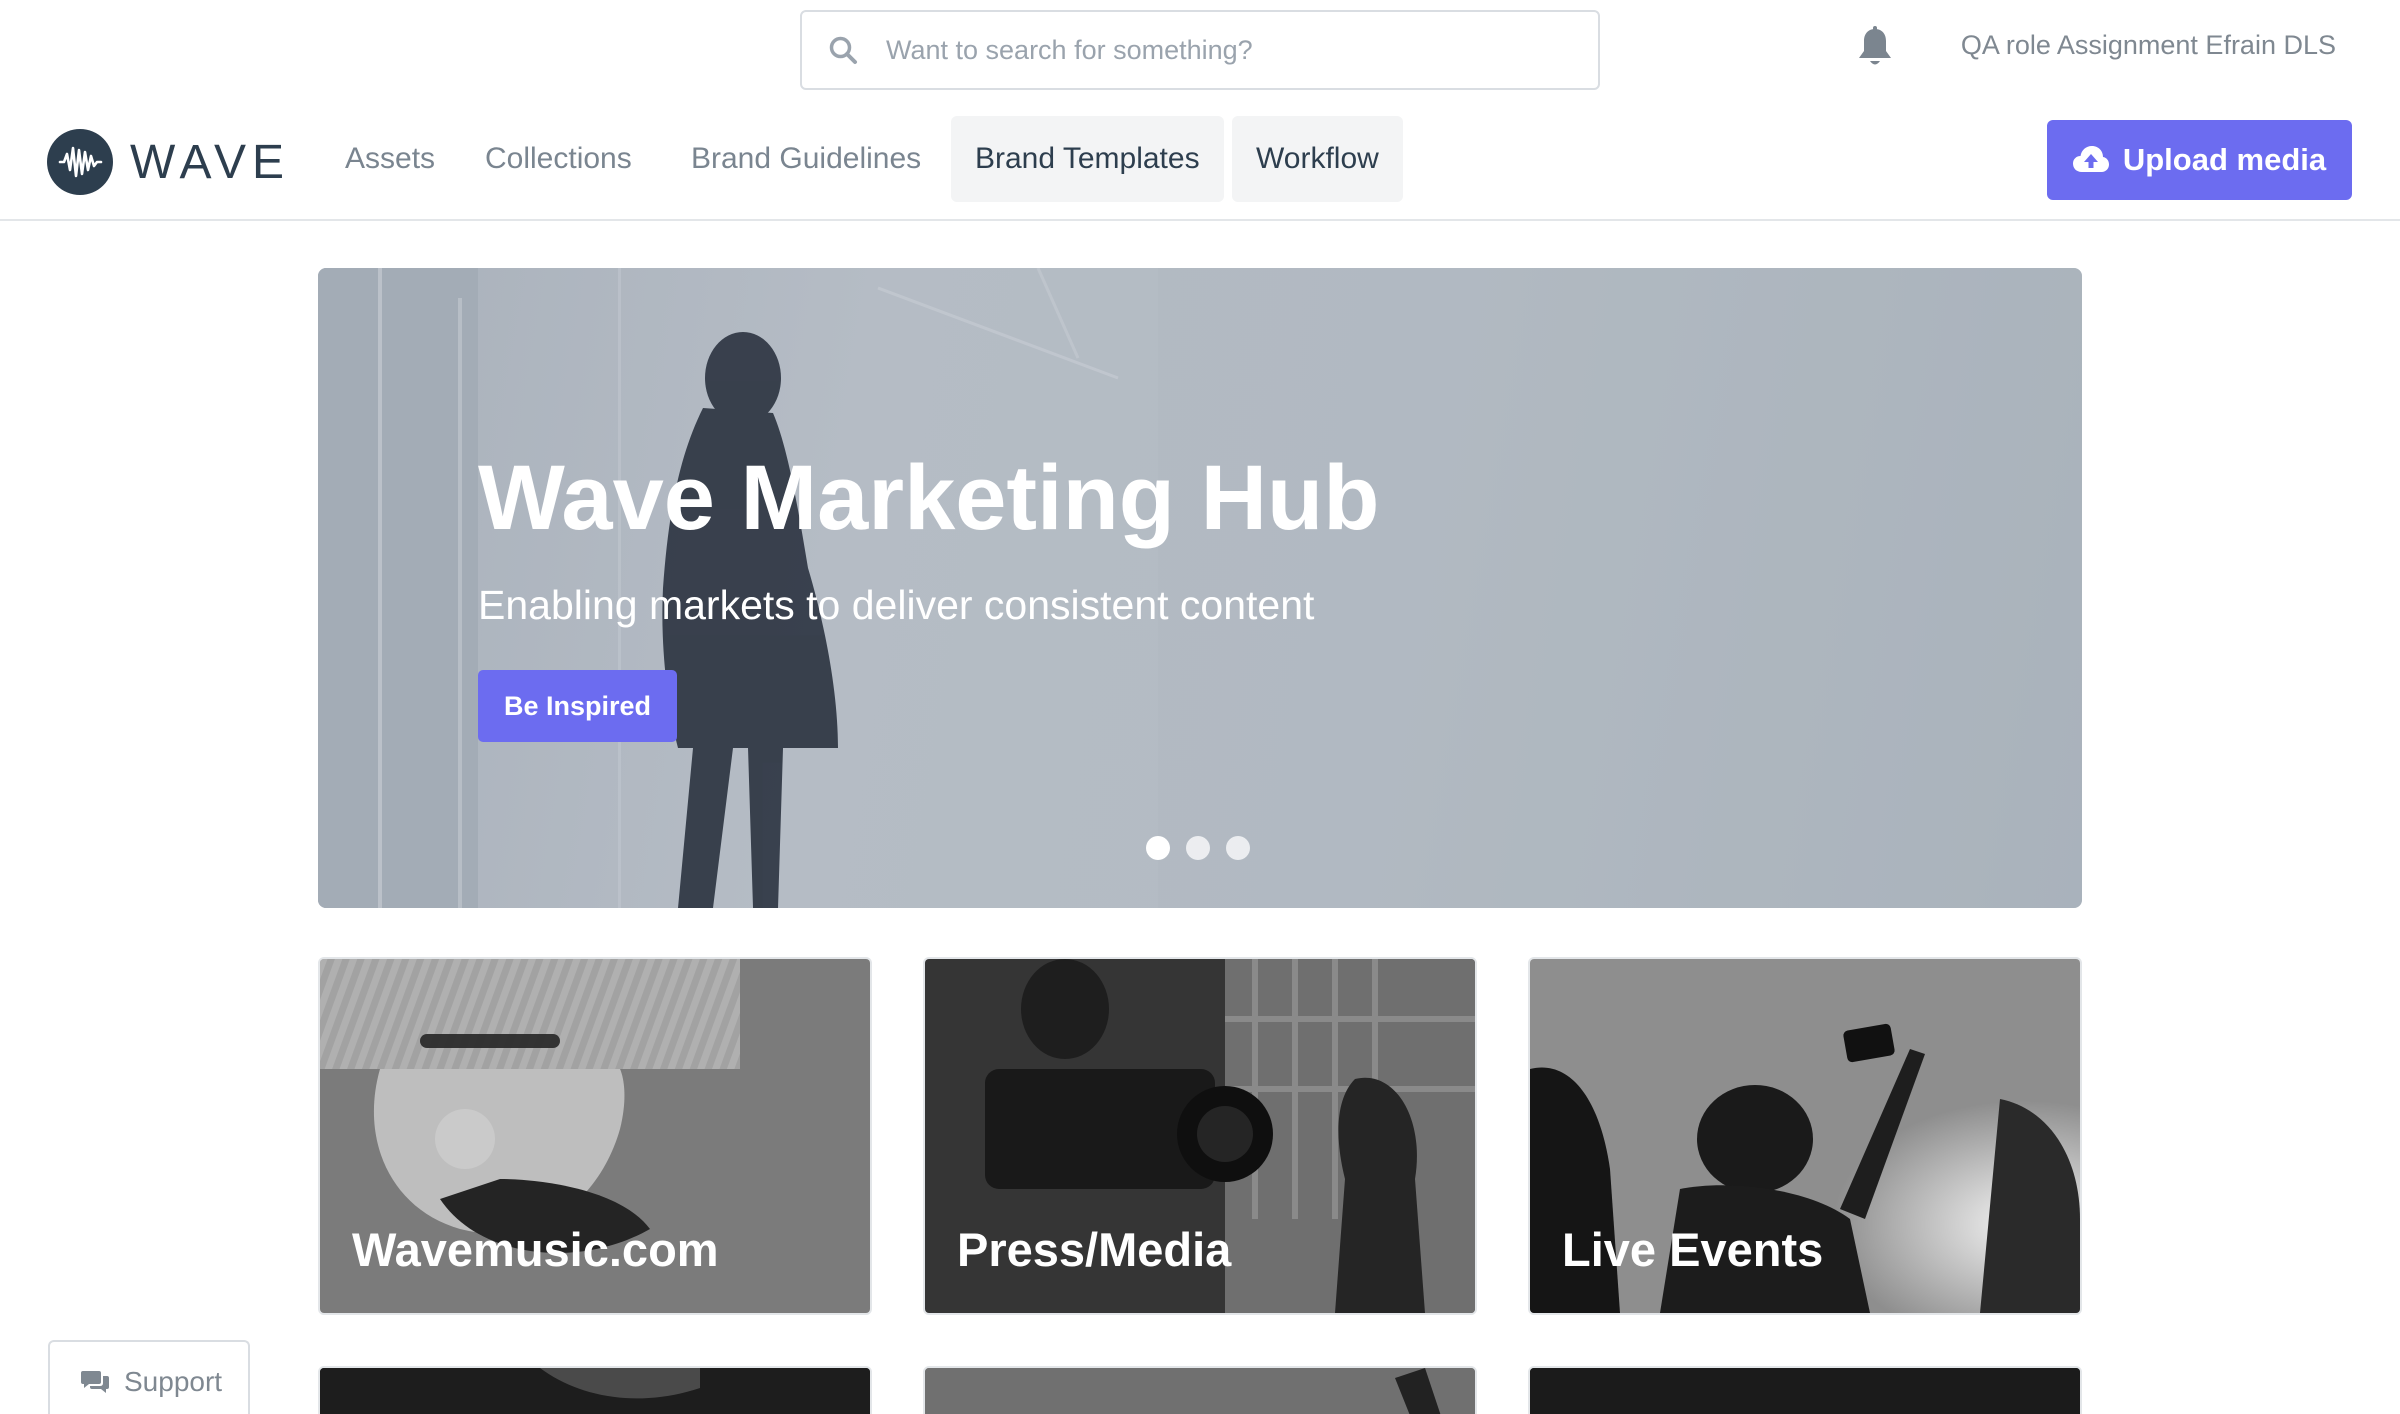 This screenshot has width=2400, height=1414. What do you see at coordinates (1875, 48) in the screenshot?
I see `bell-icon` at bounding box center [1875, 48].